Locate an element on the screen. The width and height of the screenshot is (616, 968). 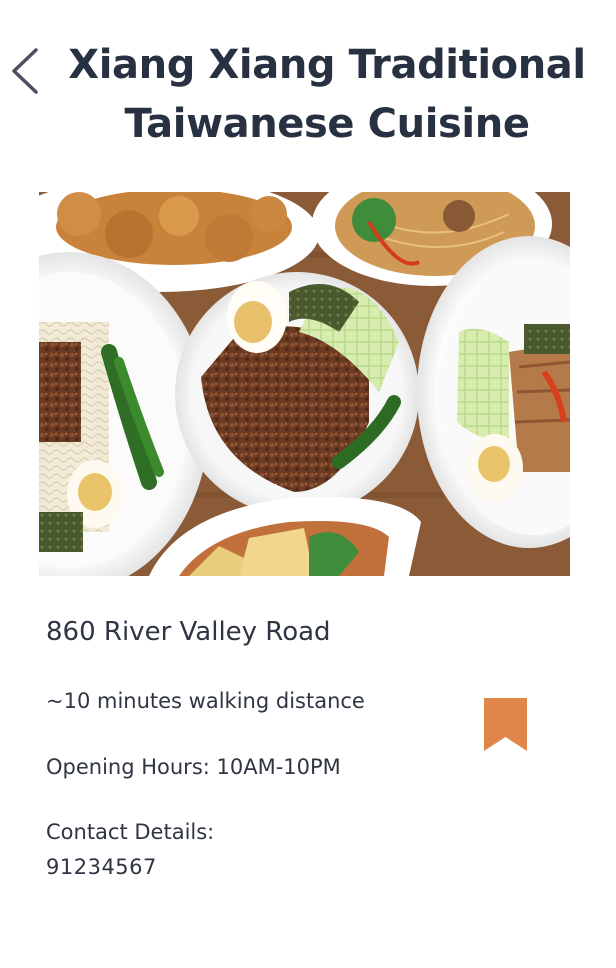
bookmark-button is located at coordinates (505, 724).